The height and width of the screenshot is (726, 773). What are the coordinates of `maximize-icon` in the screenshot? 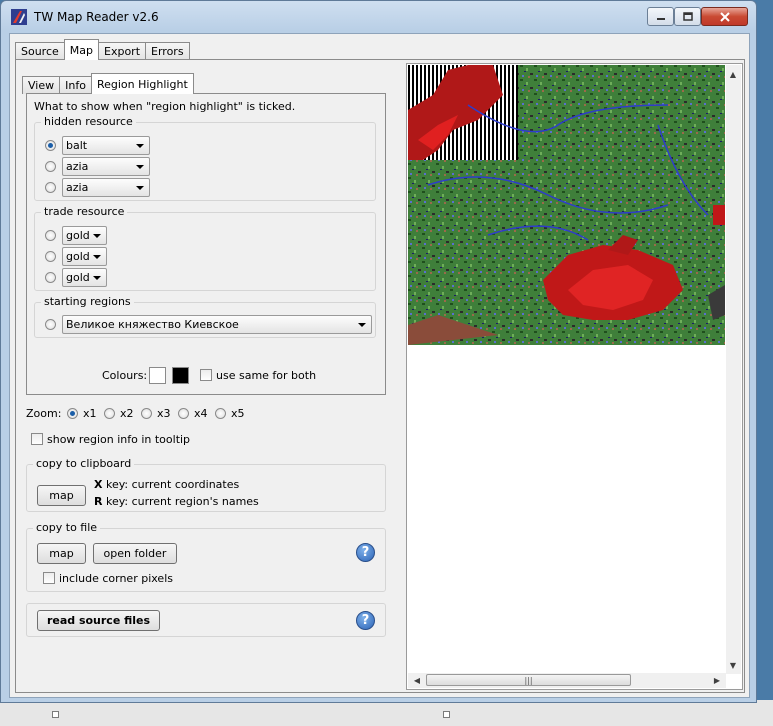 It's located at (687, 16).